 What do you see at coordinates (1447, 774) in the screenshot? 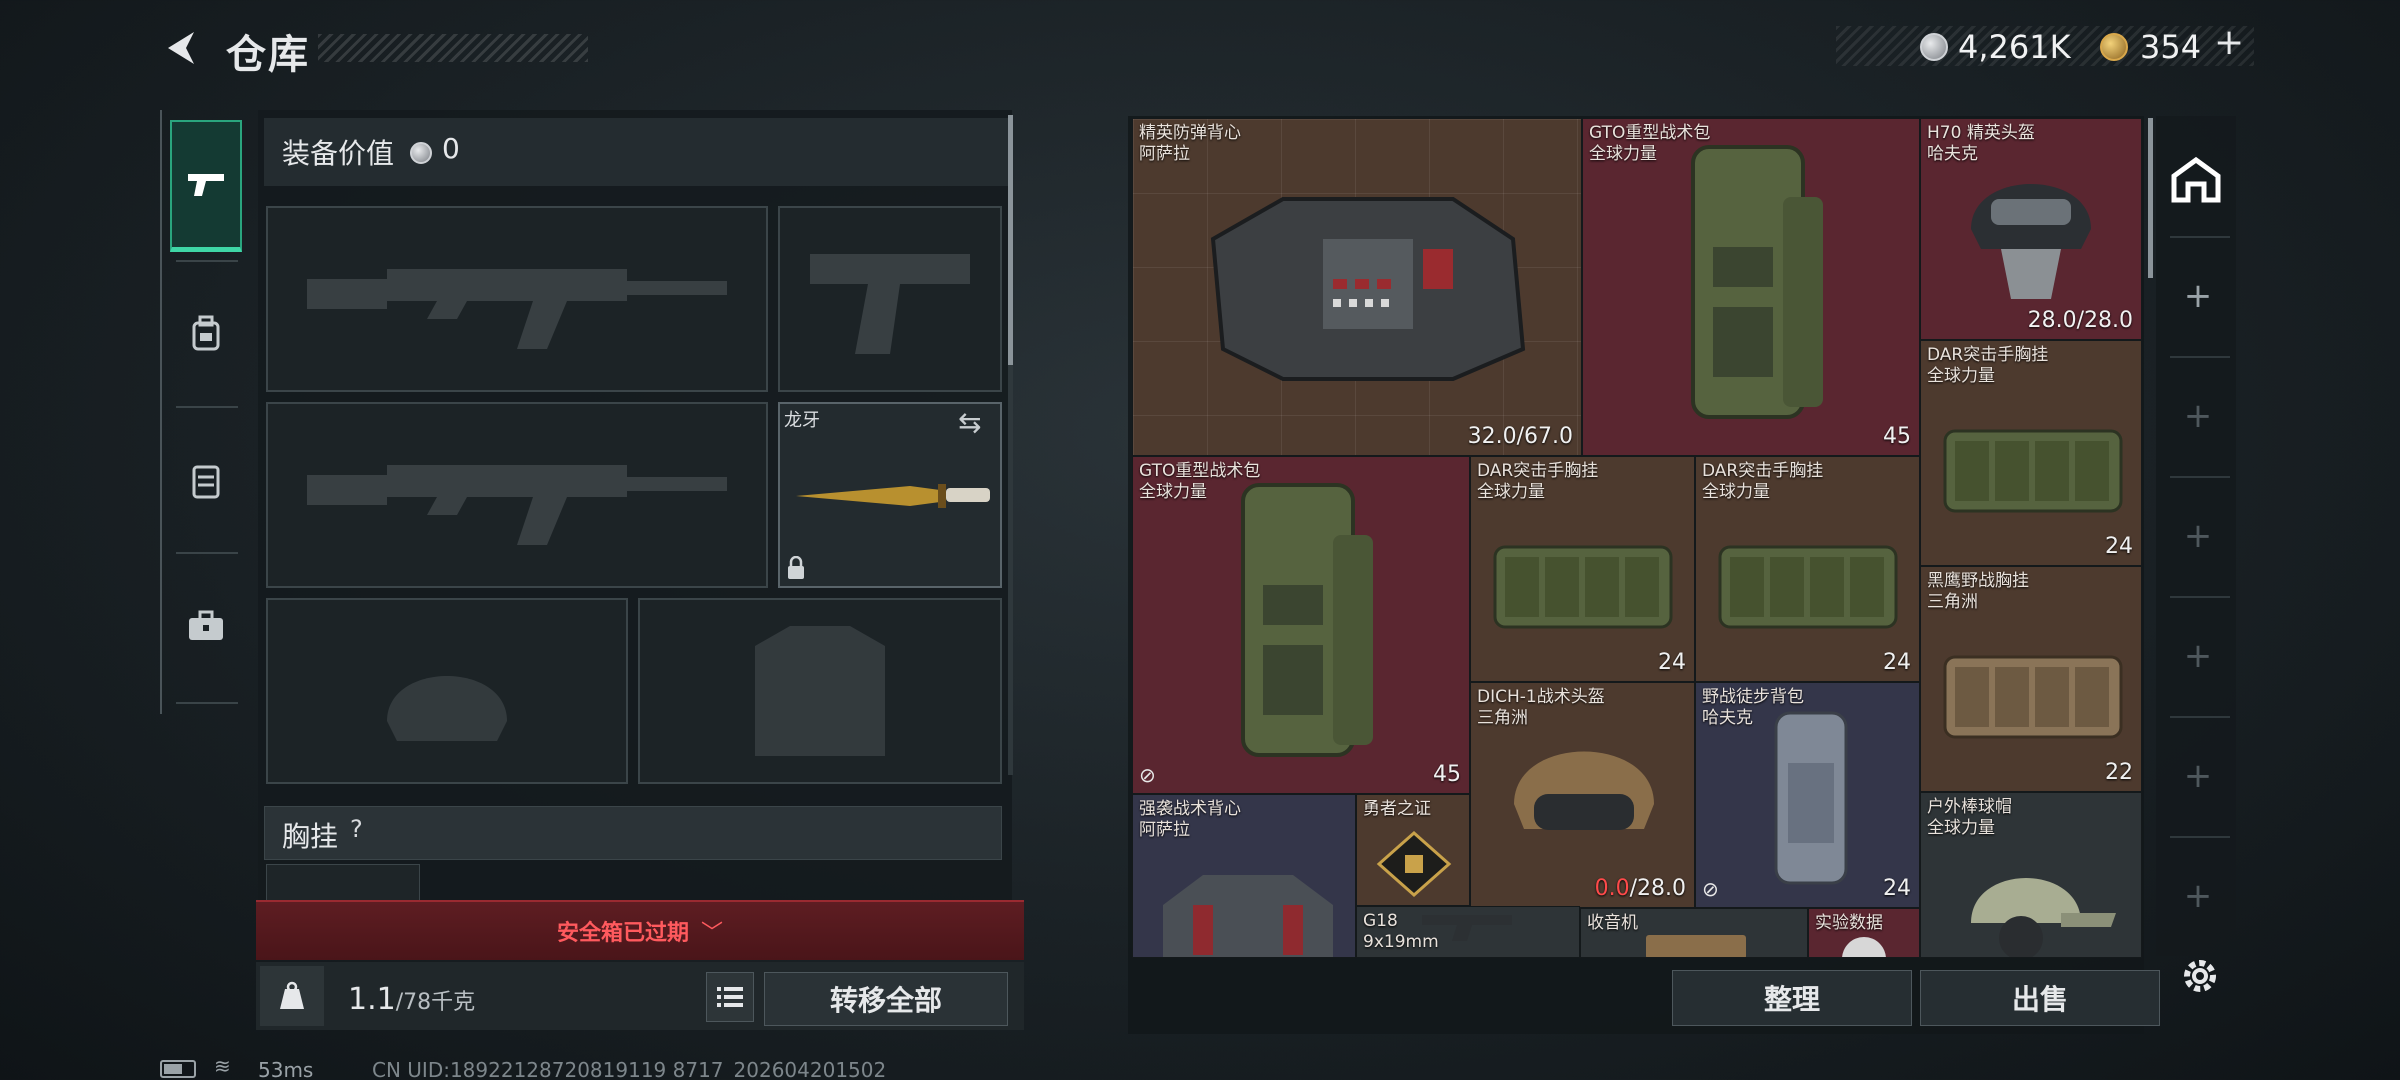
I see `capacity-label: 45` at bounding box center [1447, 774].